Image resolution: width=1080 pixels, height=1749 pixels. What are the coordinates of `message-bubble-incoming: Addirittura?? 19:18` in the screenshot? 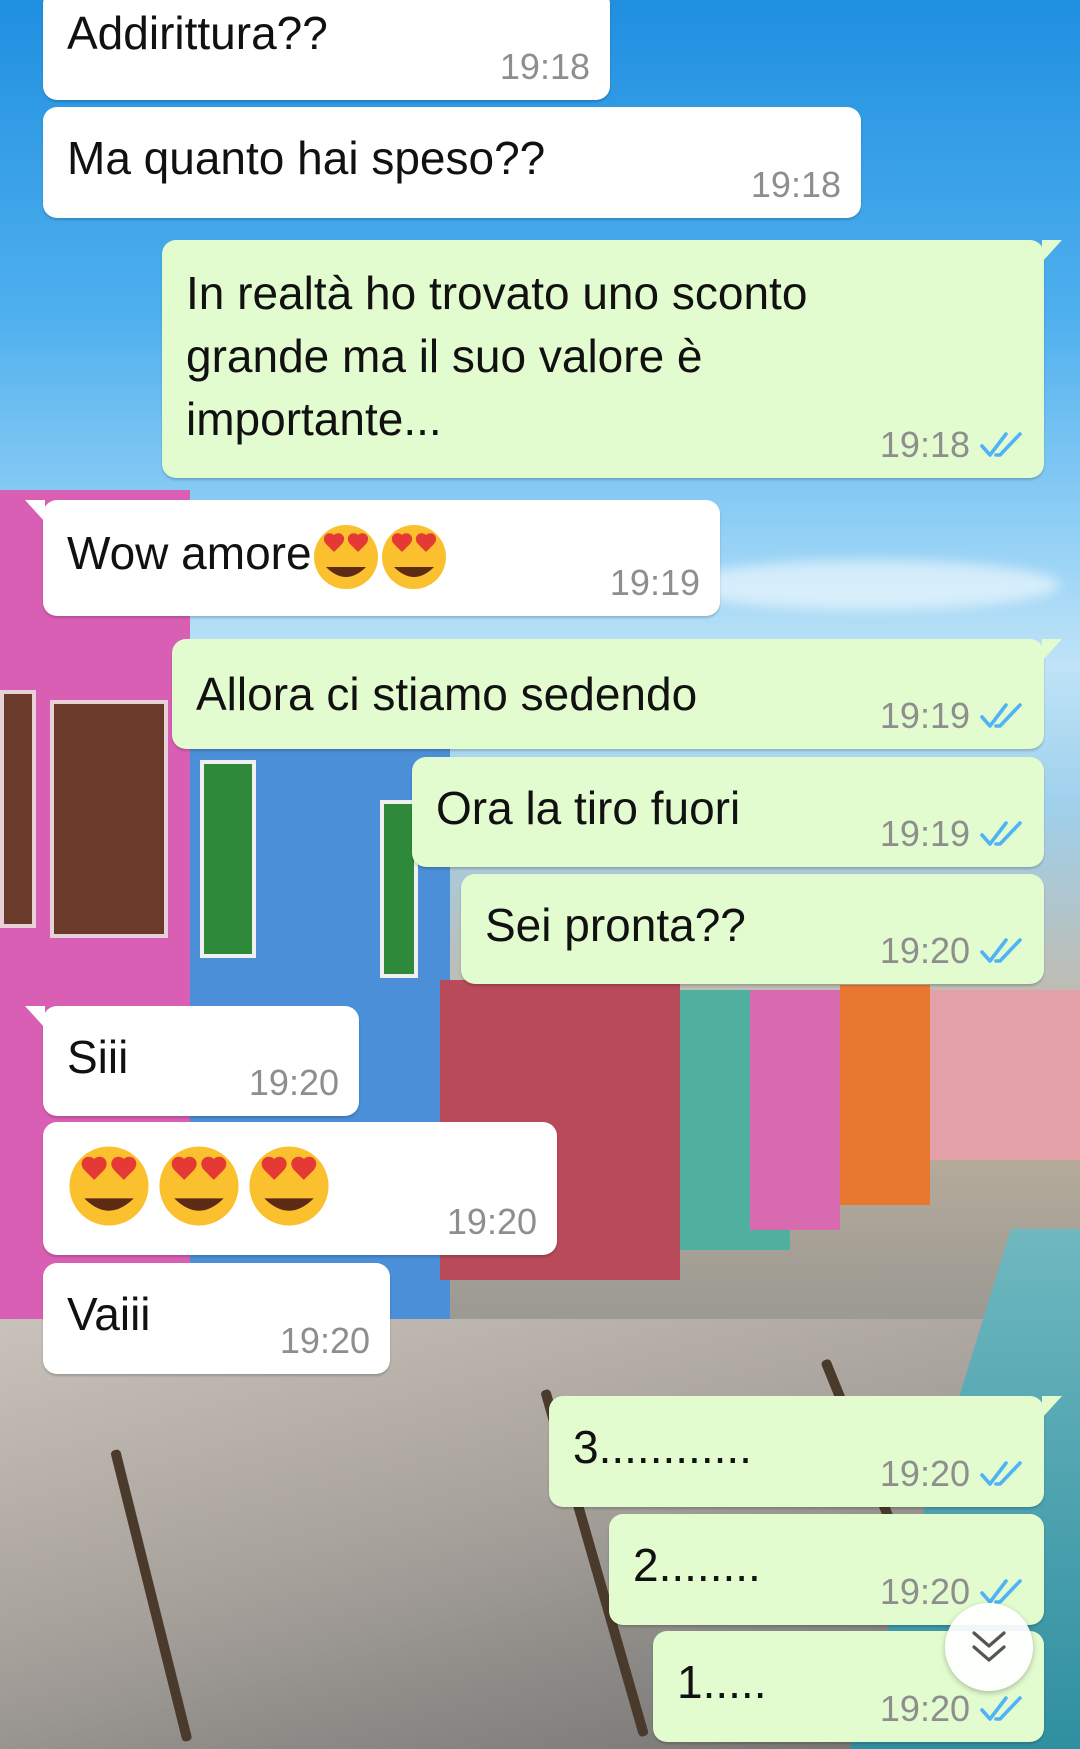 It's located at (326, 50).